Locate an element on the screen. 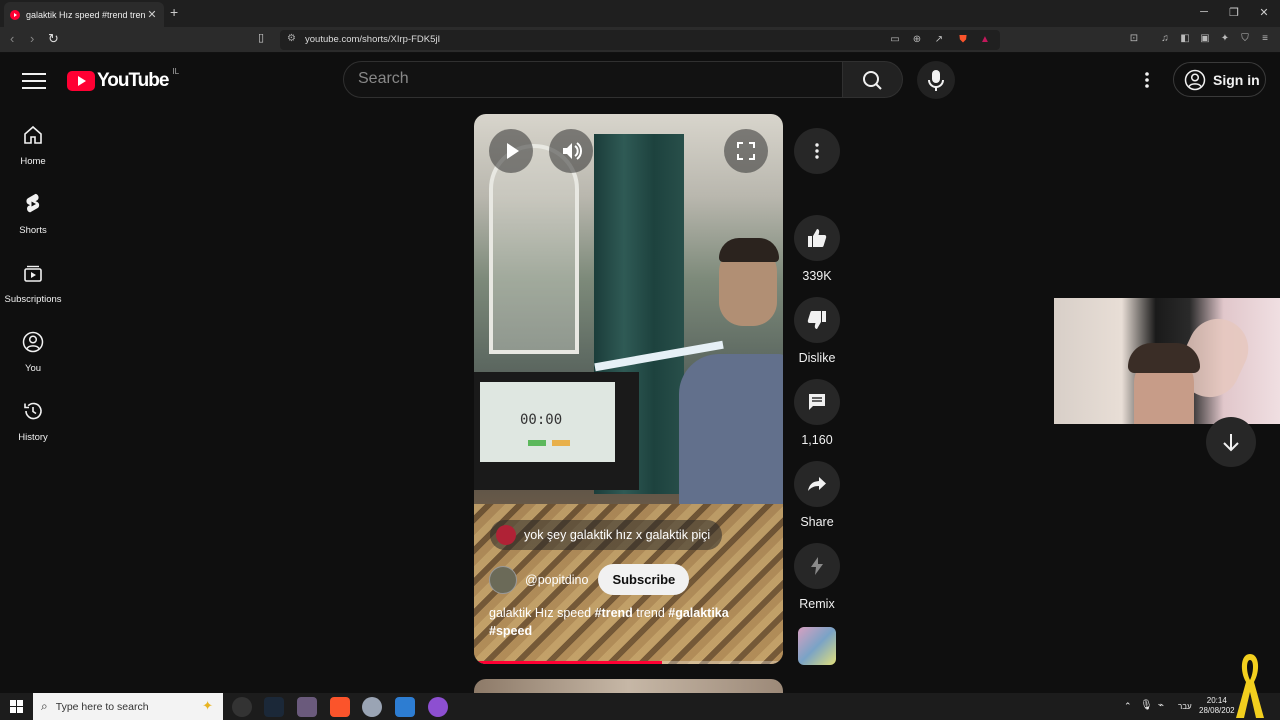 The height and width of the screenshot is (720, 1280). volume-button is located at coordinates (571, 151).